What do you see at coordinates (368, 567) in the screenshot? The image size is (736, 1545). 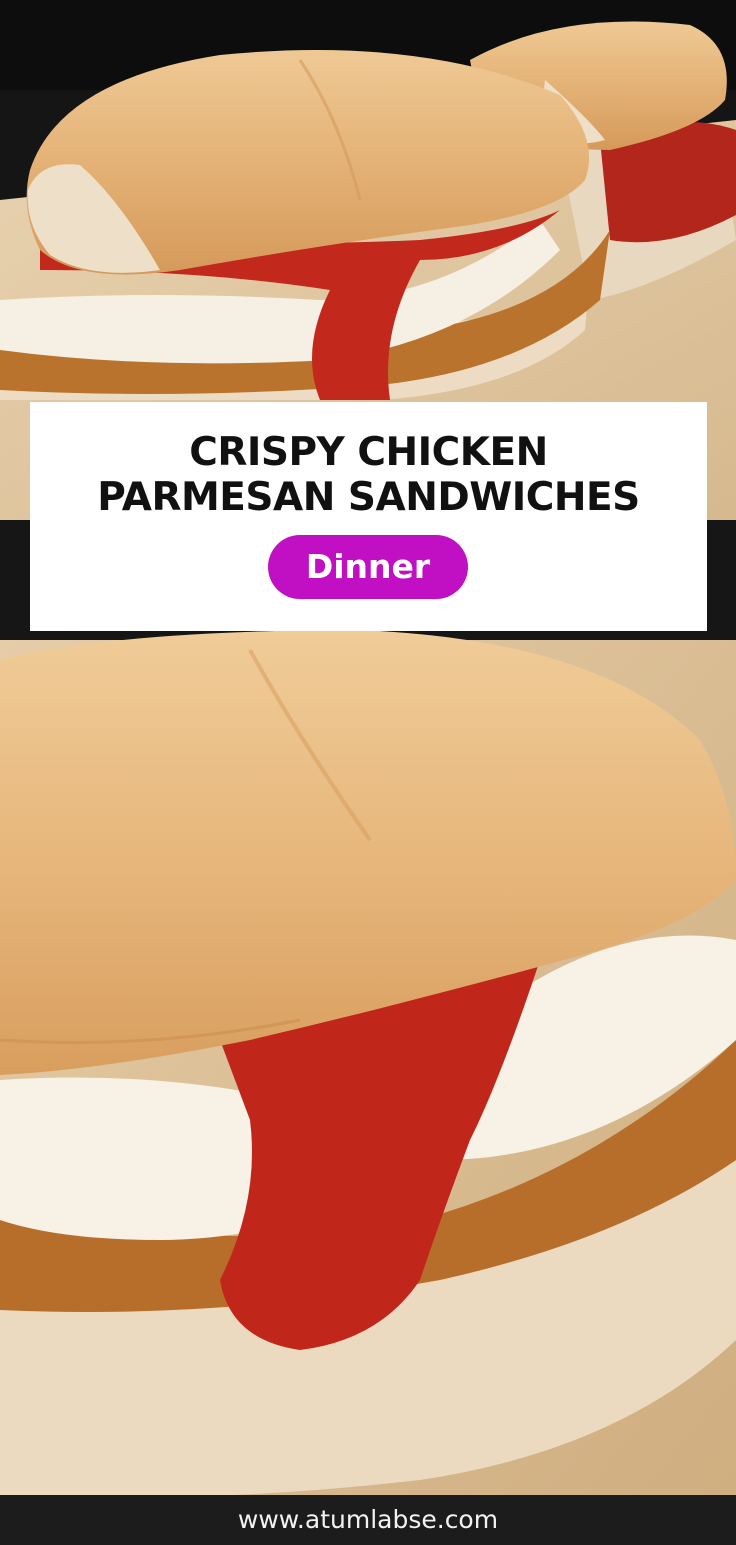 I see `category-badge: Dinner` at bounding box center [368, 567].